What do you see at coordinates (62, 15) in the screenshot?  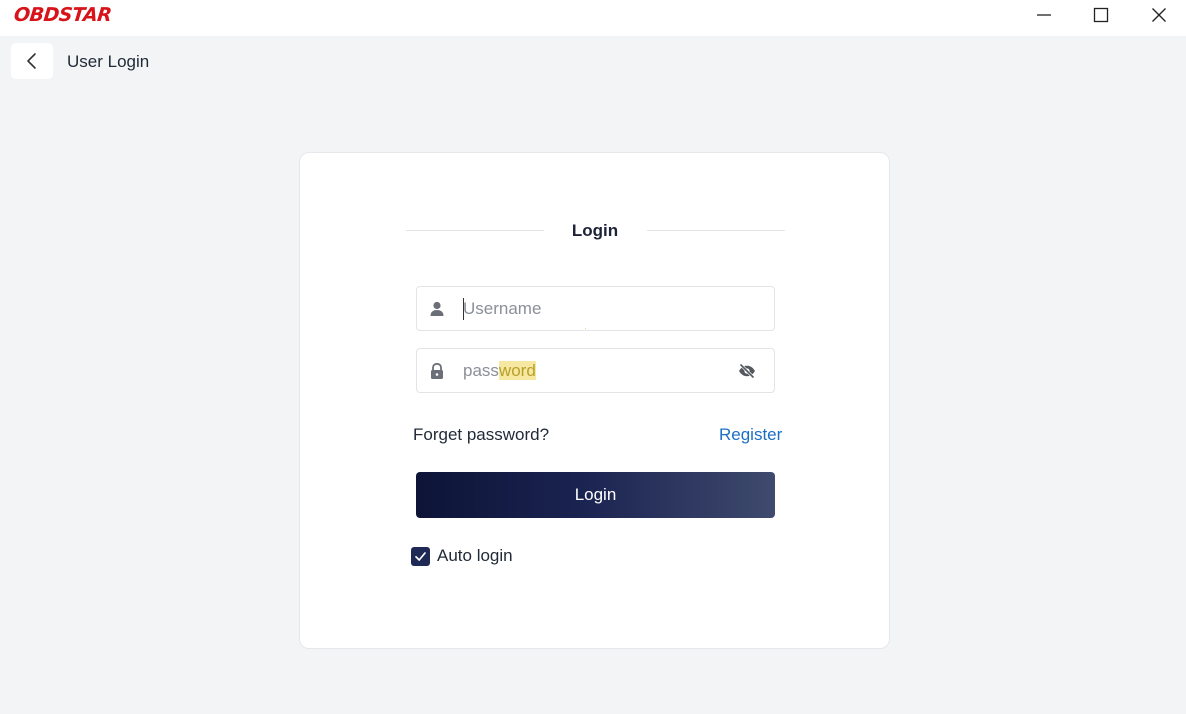 I see `obdstar-logo: OBDSTAR` at bounding box center [62, 15].